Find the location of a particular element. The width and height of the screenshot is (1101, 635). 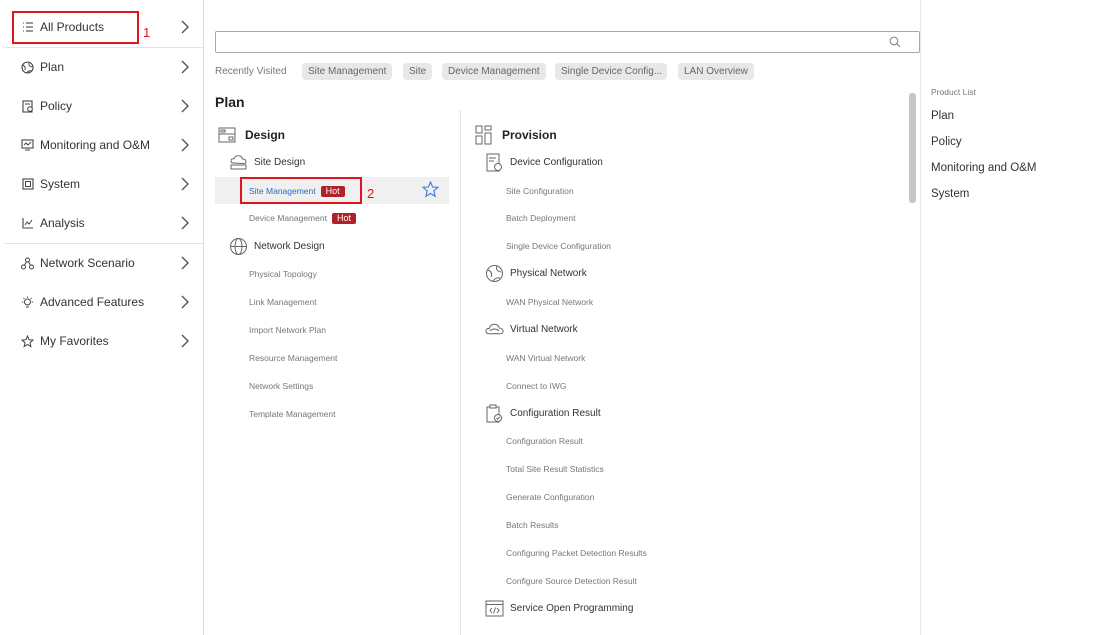

scrollbar is located at coordinates (912, 148).